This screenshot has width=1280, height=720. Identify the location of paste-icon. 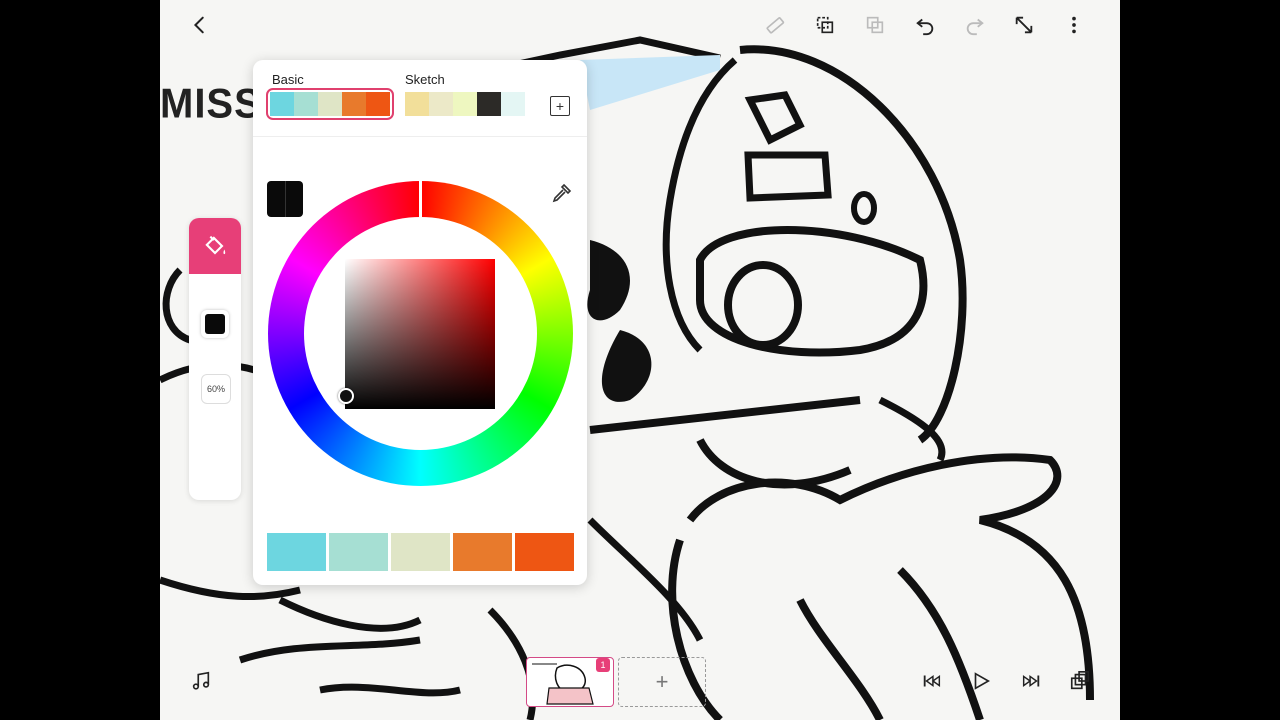
(875, 25).